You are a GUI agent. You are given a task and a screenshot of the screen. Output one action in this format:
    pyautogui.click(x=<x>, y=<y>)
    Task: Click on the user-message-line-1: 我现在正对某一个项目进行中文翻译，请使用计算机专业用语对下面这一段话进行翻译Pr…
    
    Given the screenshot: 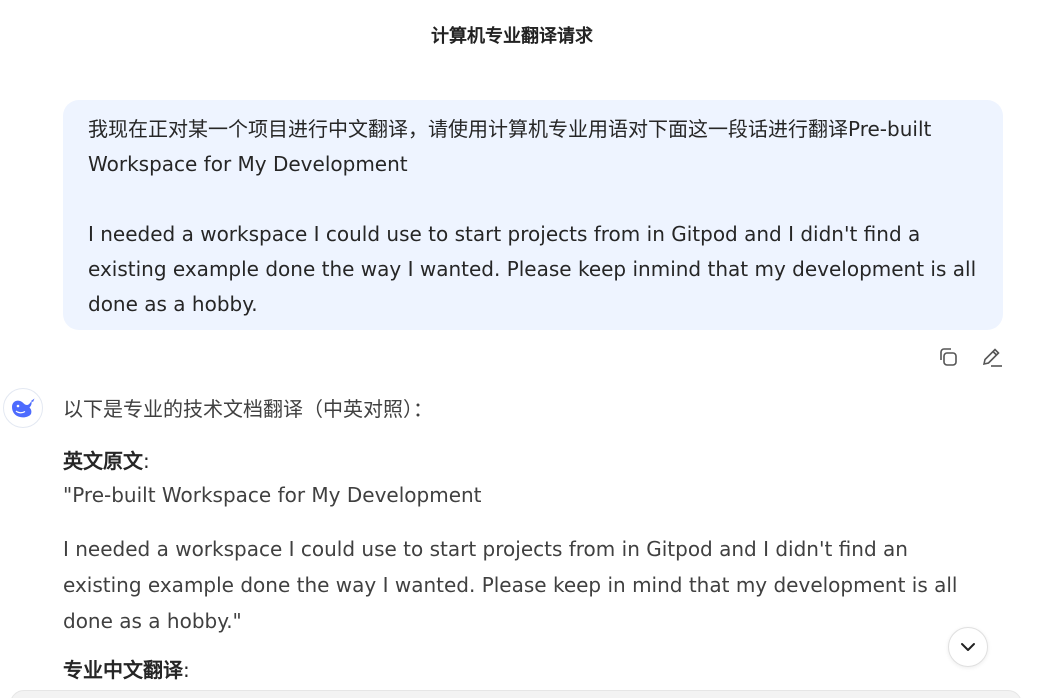 What is the action you would take?
    pyautogui.click(x=510, y=129)
    